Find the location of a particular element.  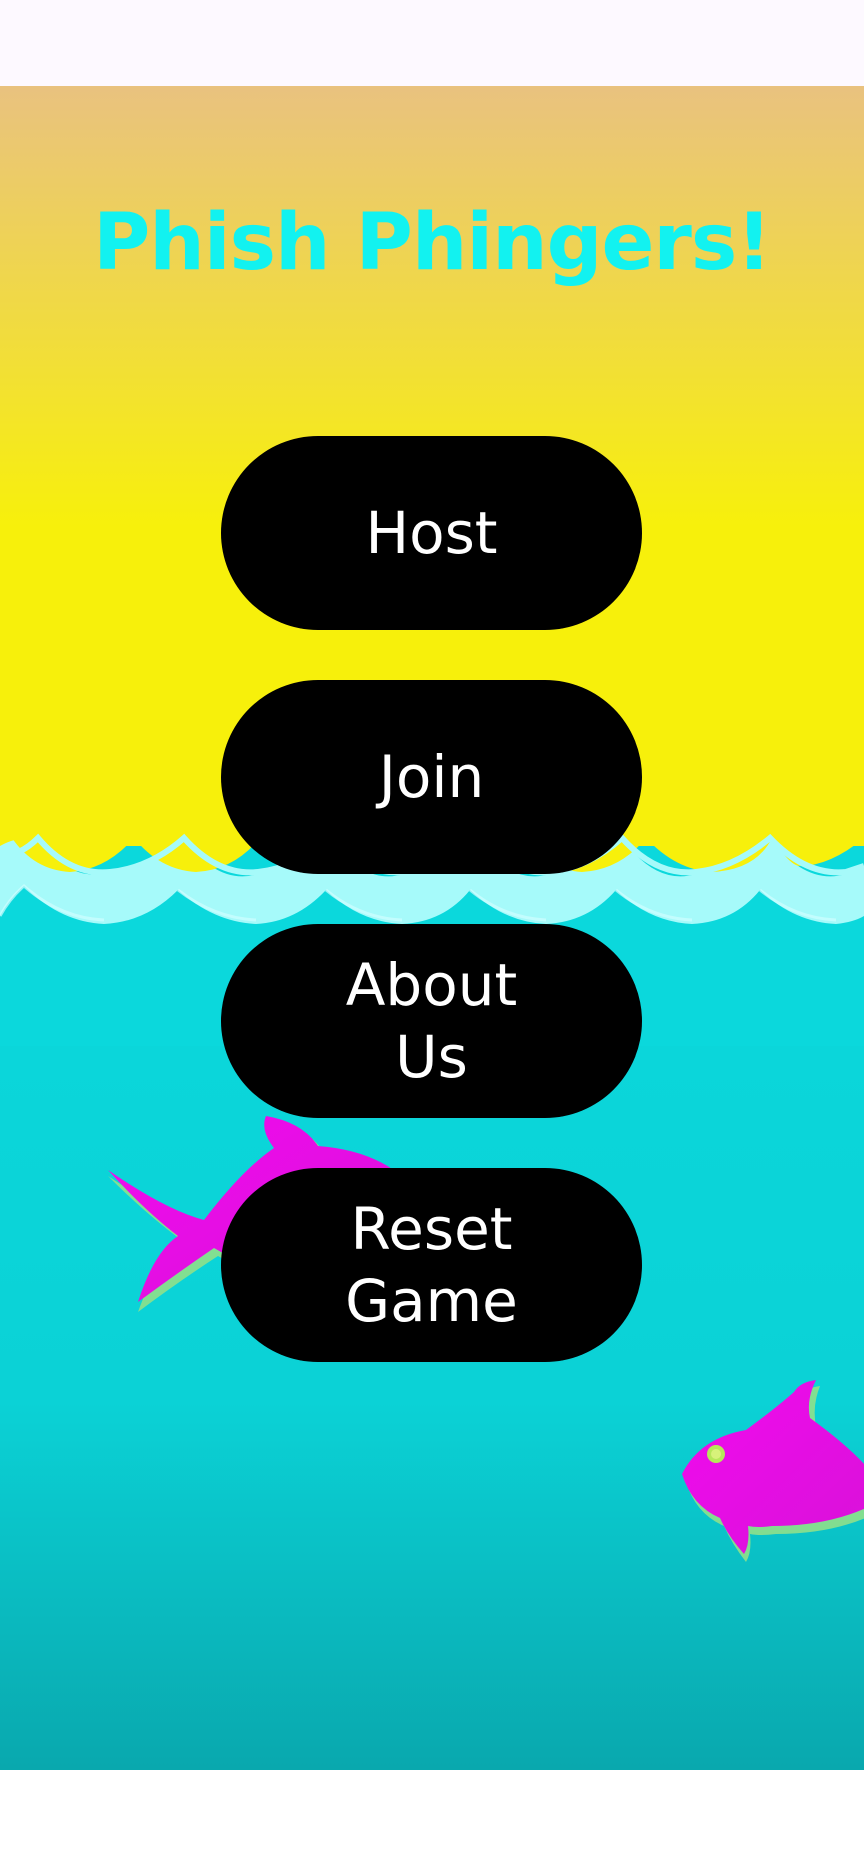

join-button-label: Join is located at coordinates (431, 776).